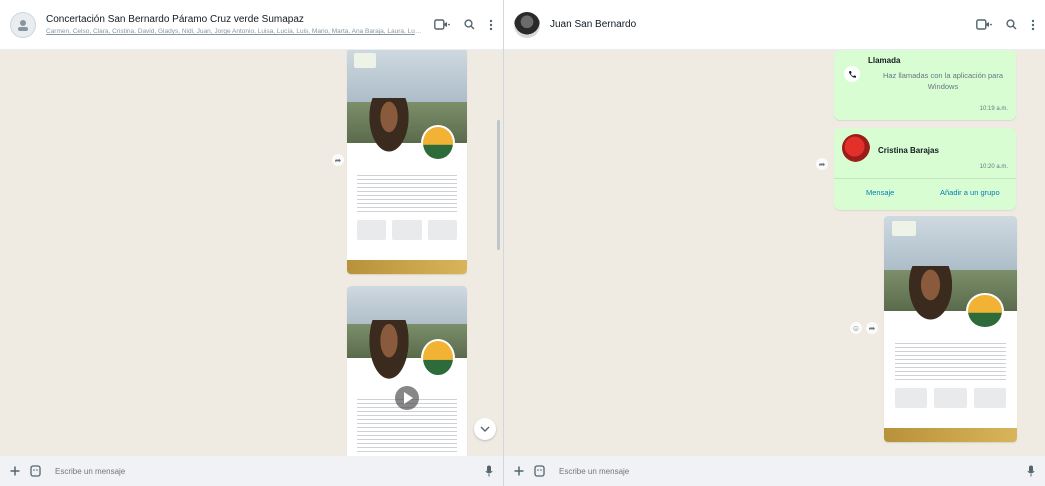 The height and width of the screenshot is (486, 1045). I want to click on call-title: Llamada, so click(884, 60).